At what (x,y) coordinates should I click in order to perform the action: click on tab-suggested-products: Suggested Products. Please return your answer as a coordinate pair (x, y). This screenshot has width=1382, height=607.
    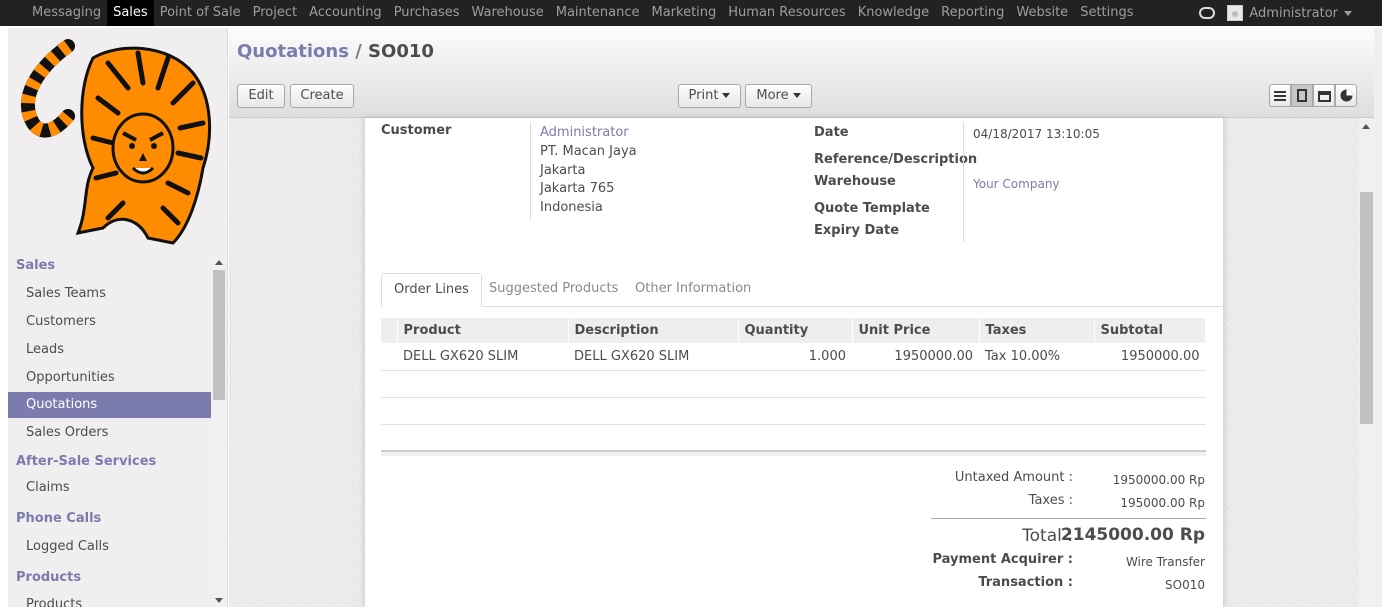
    Looking at the image, I should click on (553, 290).